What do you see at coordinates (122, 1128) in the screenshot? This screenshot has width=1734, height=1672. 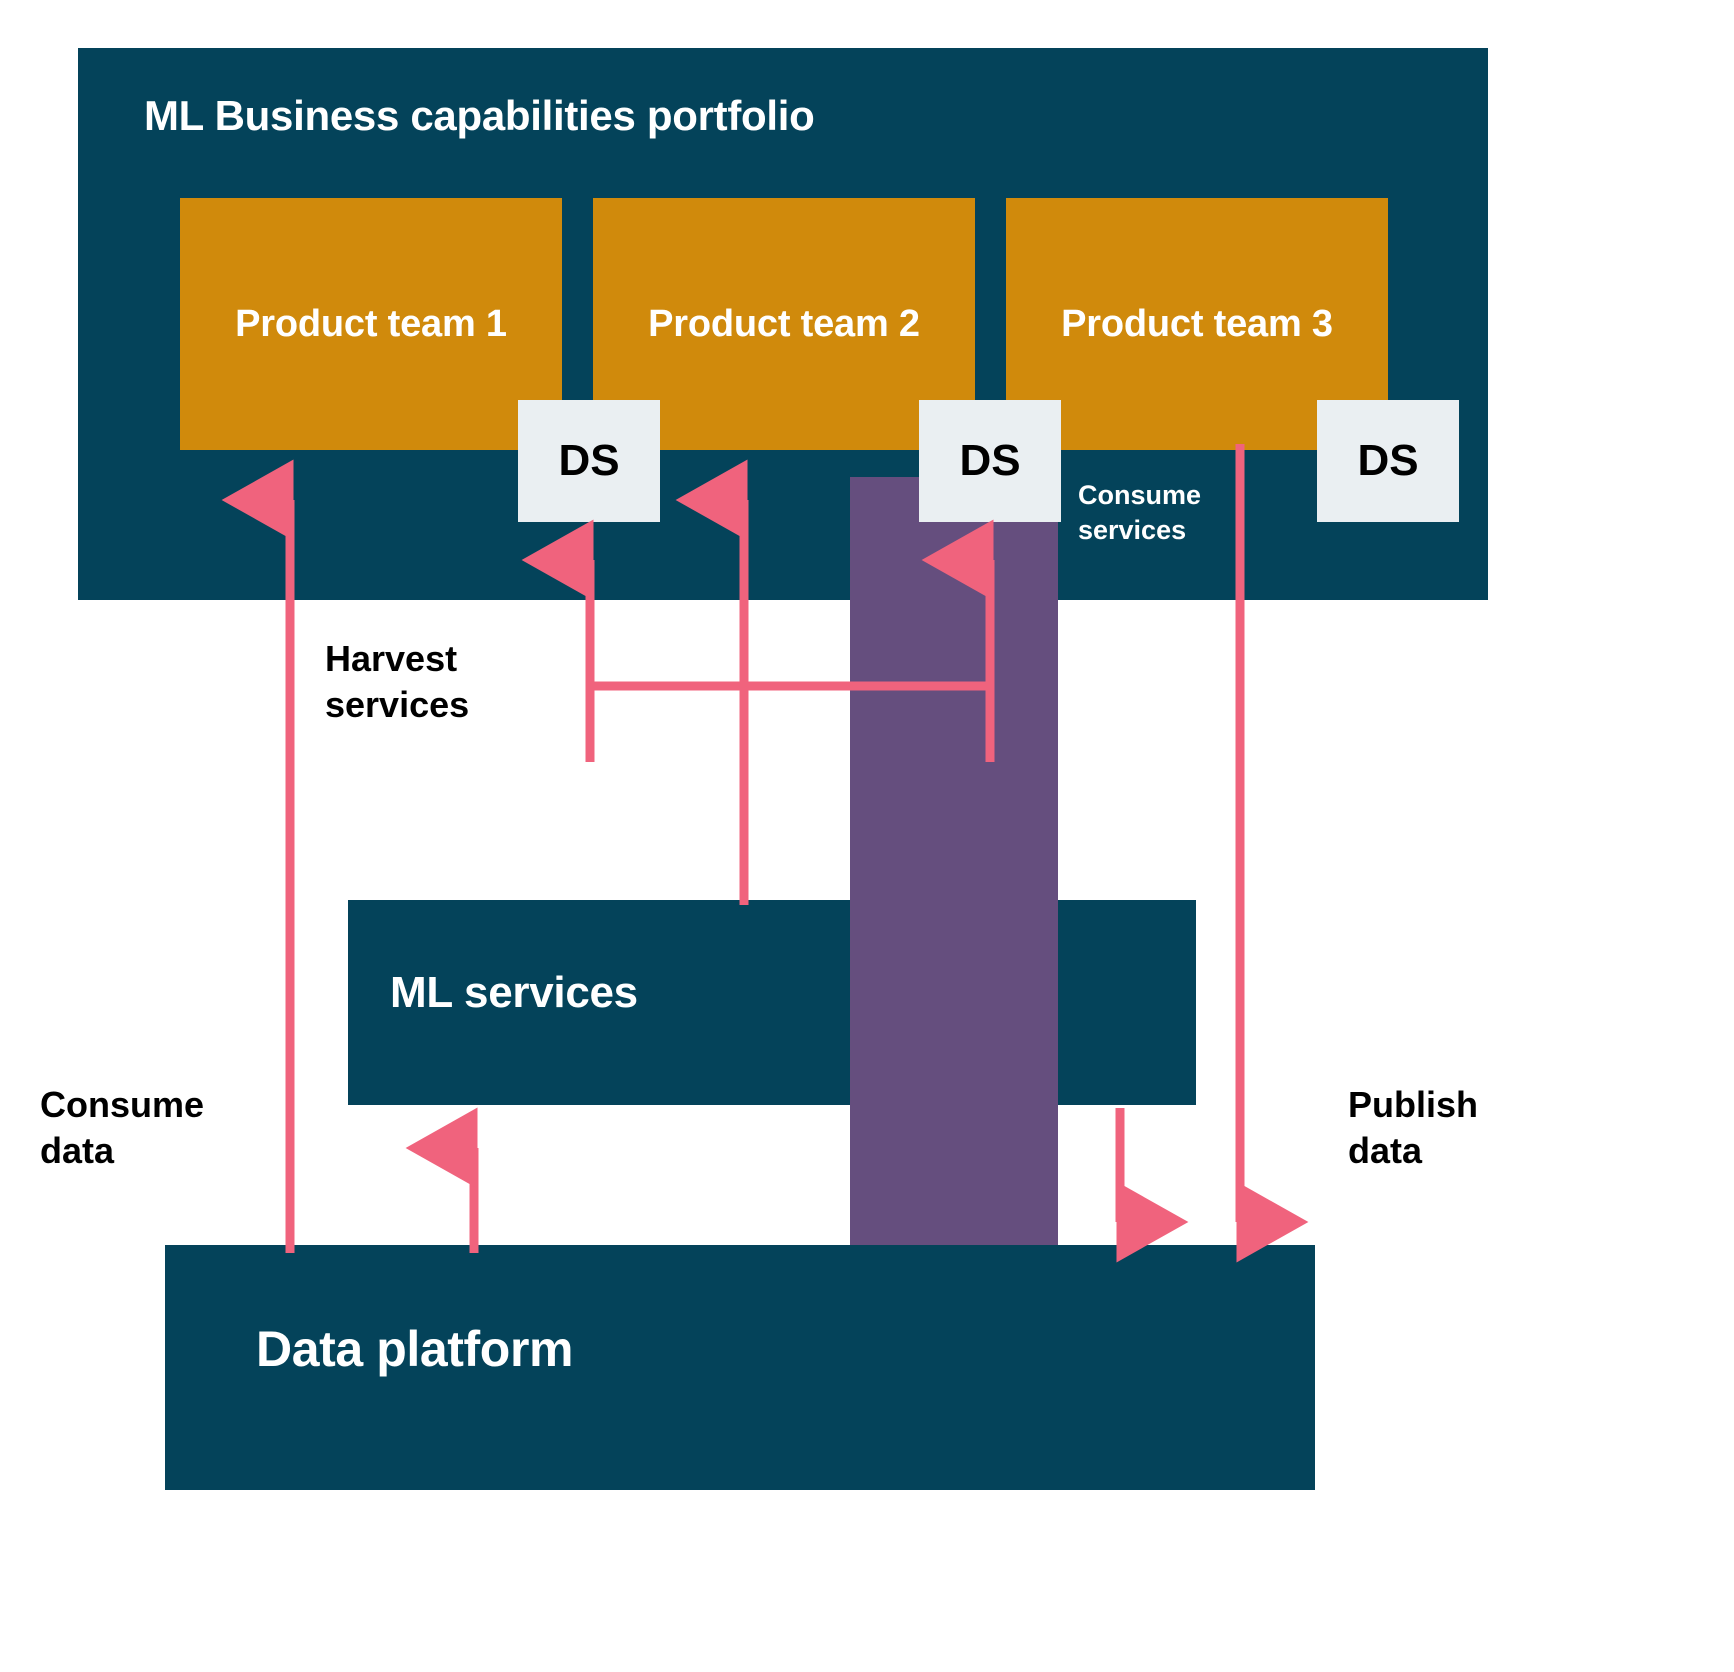 I see `consume-data-label: Consume data` at bounding box center [122, 1128].